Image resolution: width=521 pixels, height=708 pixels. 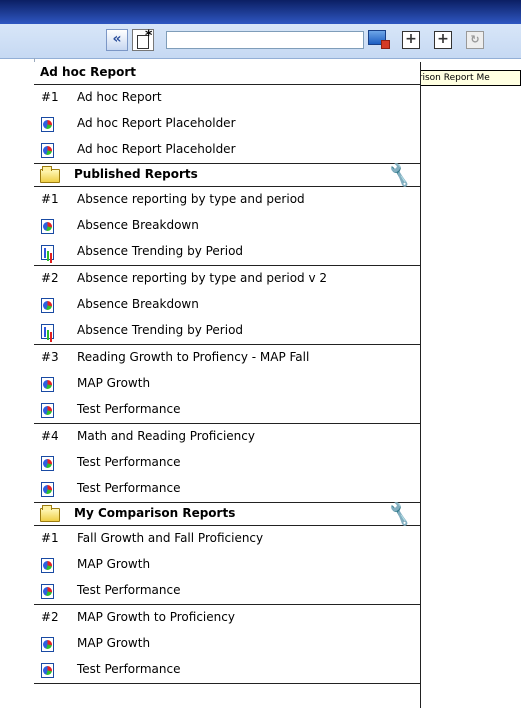 What do you see at coordinates (156, 617) in the screenshot?
I see `report-label: MAP Growth to Proficiency` at bounding box center [156, 617].